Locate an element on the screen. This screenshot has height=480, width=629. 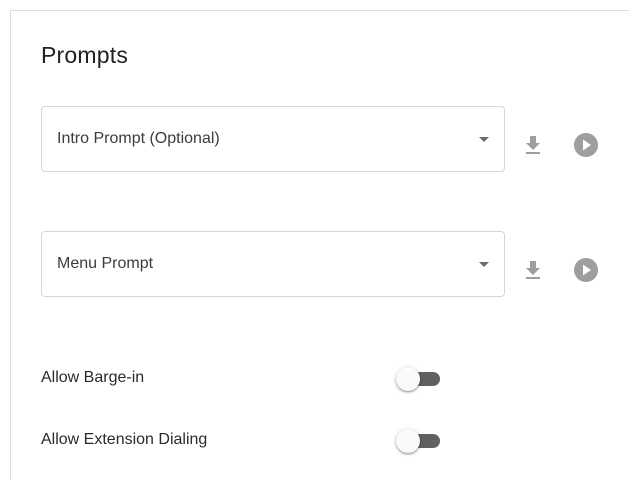
allow-extension-dialing-label: Allow Extension Dialing is located at coordinates (124, 439).